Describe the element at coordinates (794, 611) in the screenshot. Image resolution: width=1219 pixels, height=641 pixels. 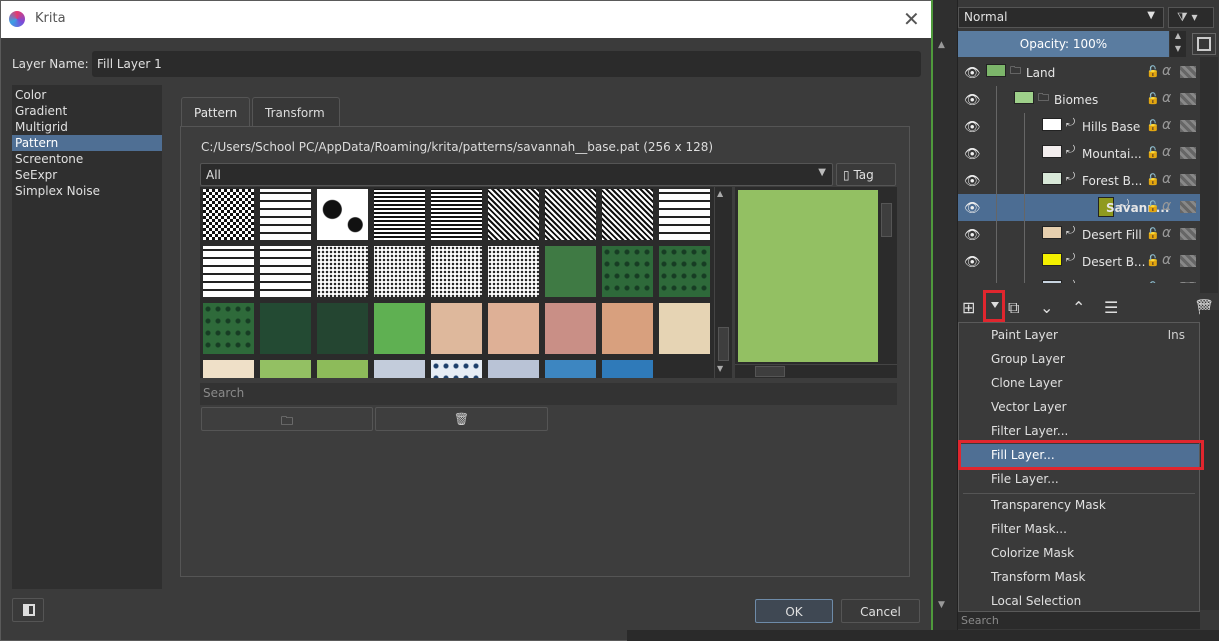
I see `ok-button: OK` at that location.